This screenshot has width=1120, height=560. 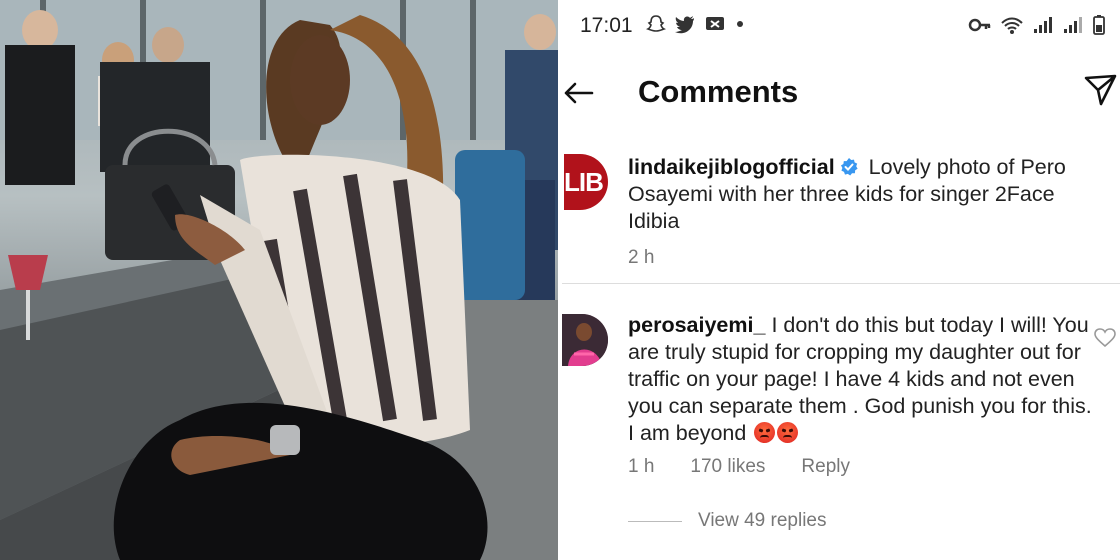 What do you see at coordinates (586, 182) in the screenshot?
I see `avatar: LIB` at bounding box center [586, 182].